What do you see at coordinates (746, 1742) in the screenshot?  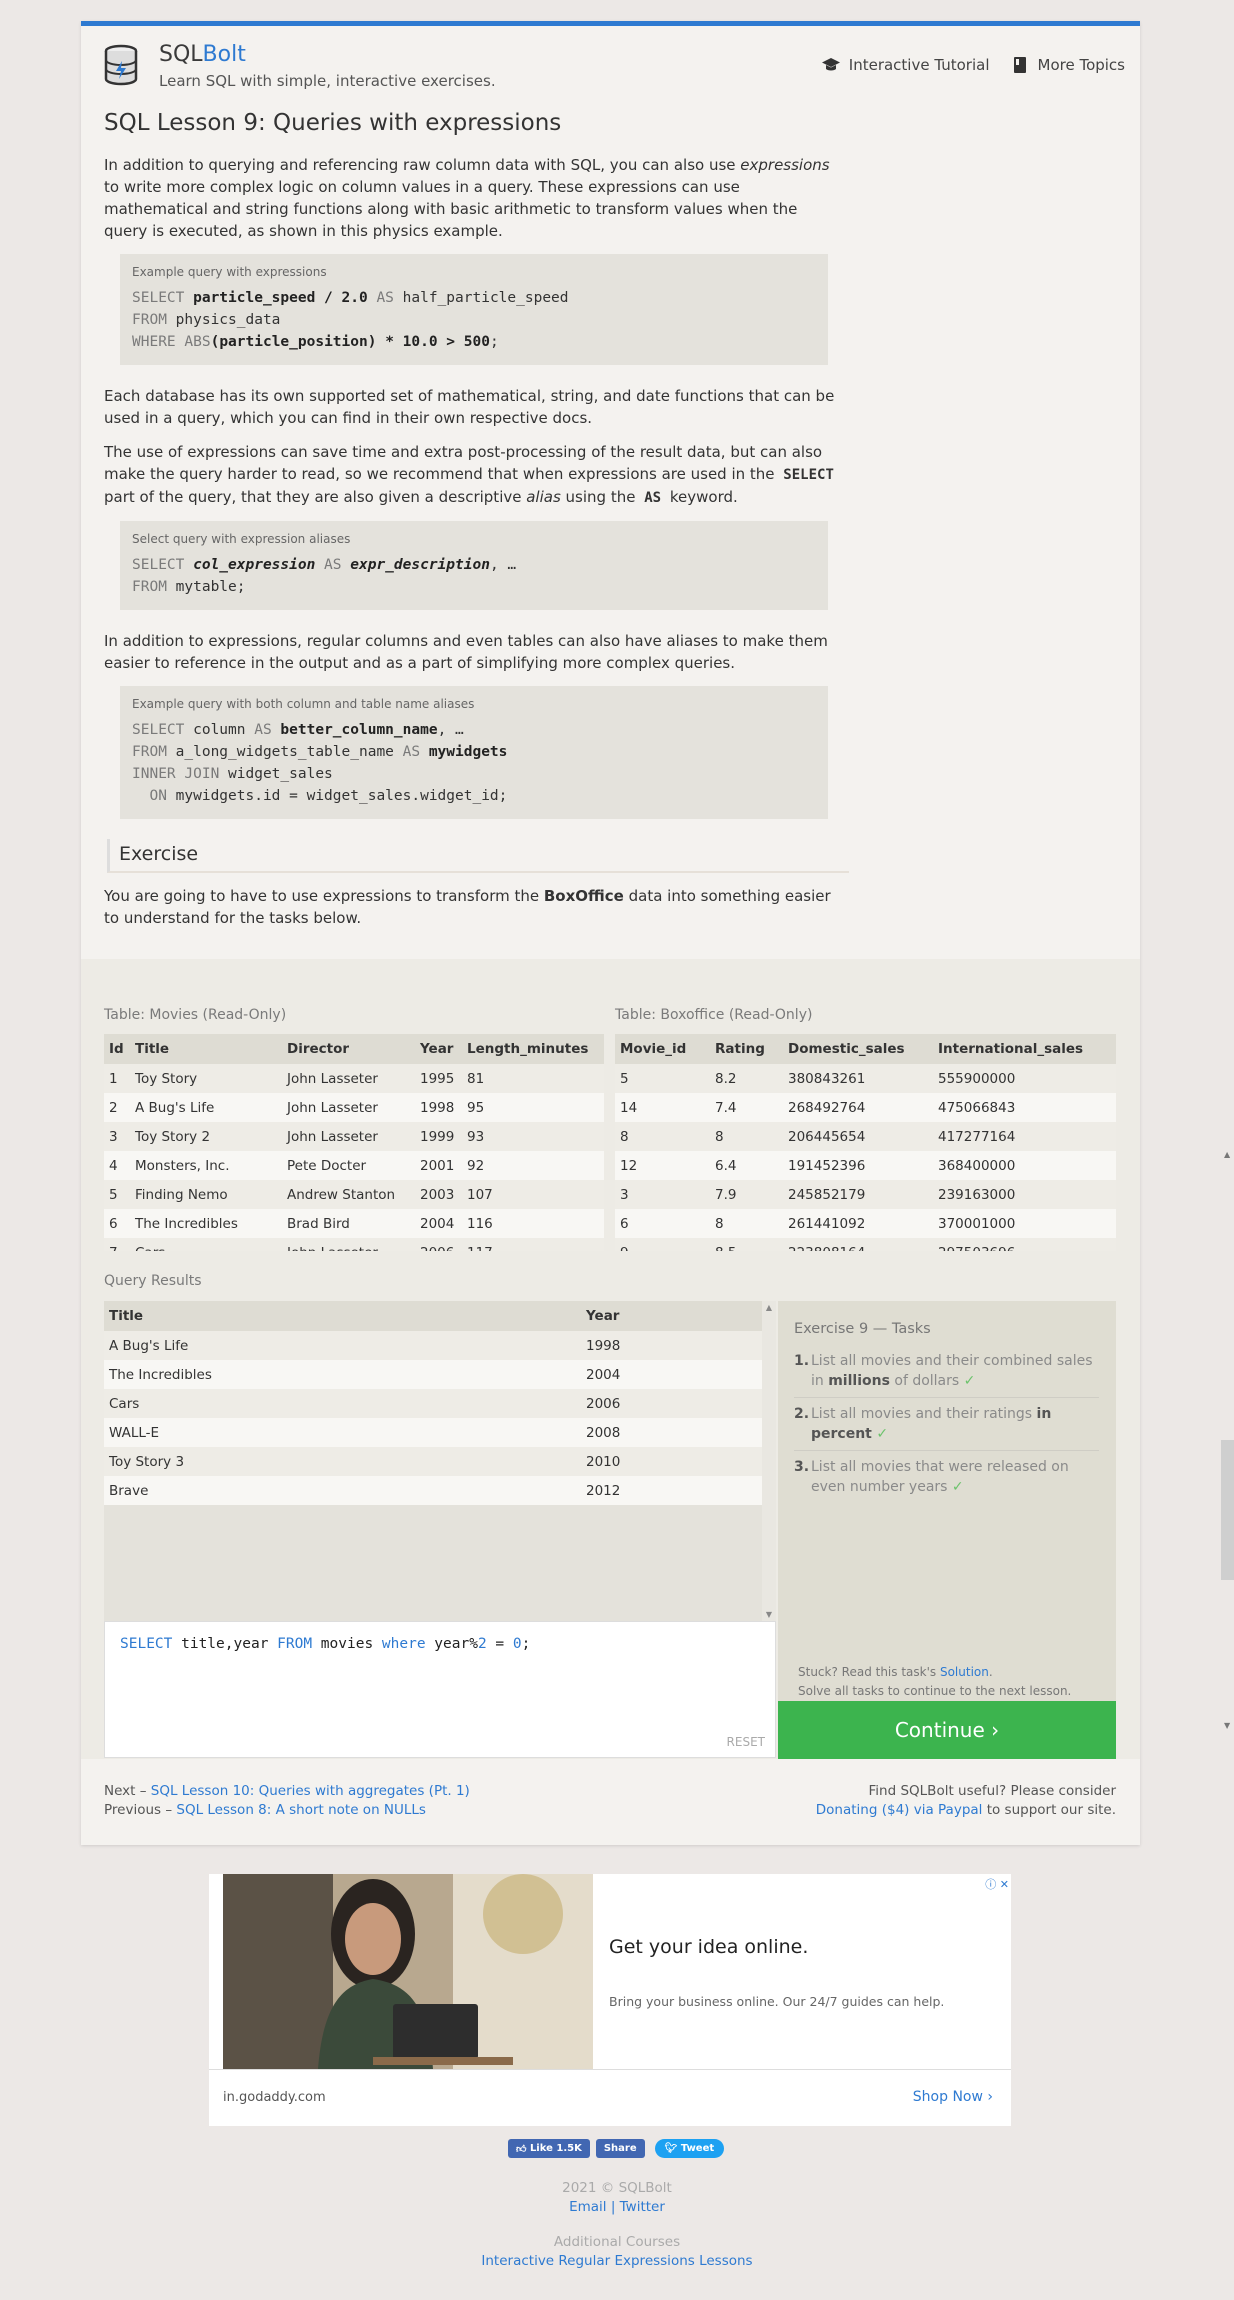 I see `reset-button: RESET` at bounding box center [746, 1742].